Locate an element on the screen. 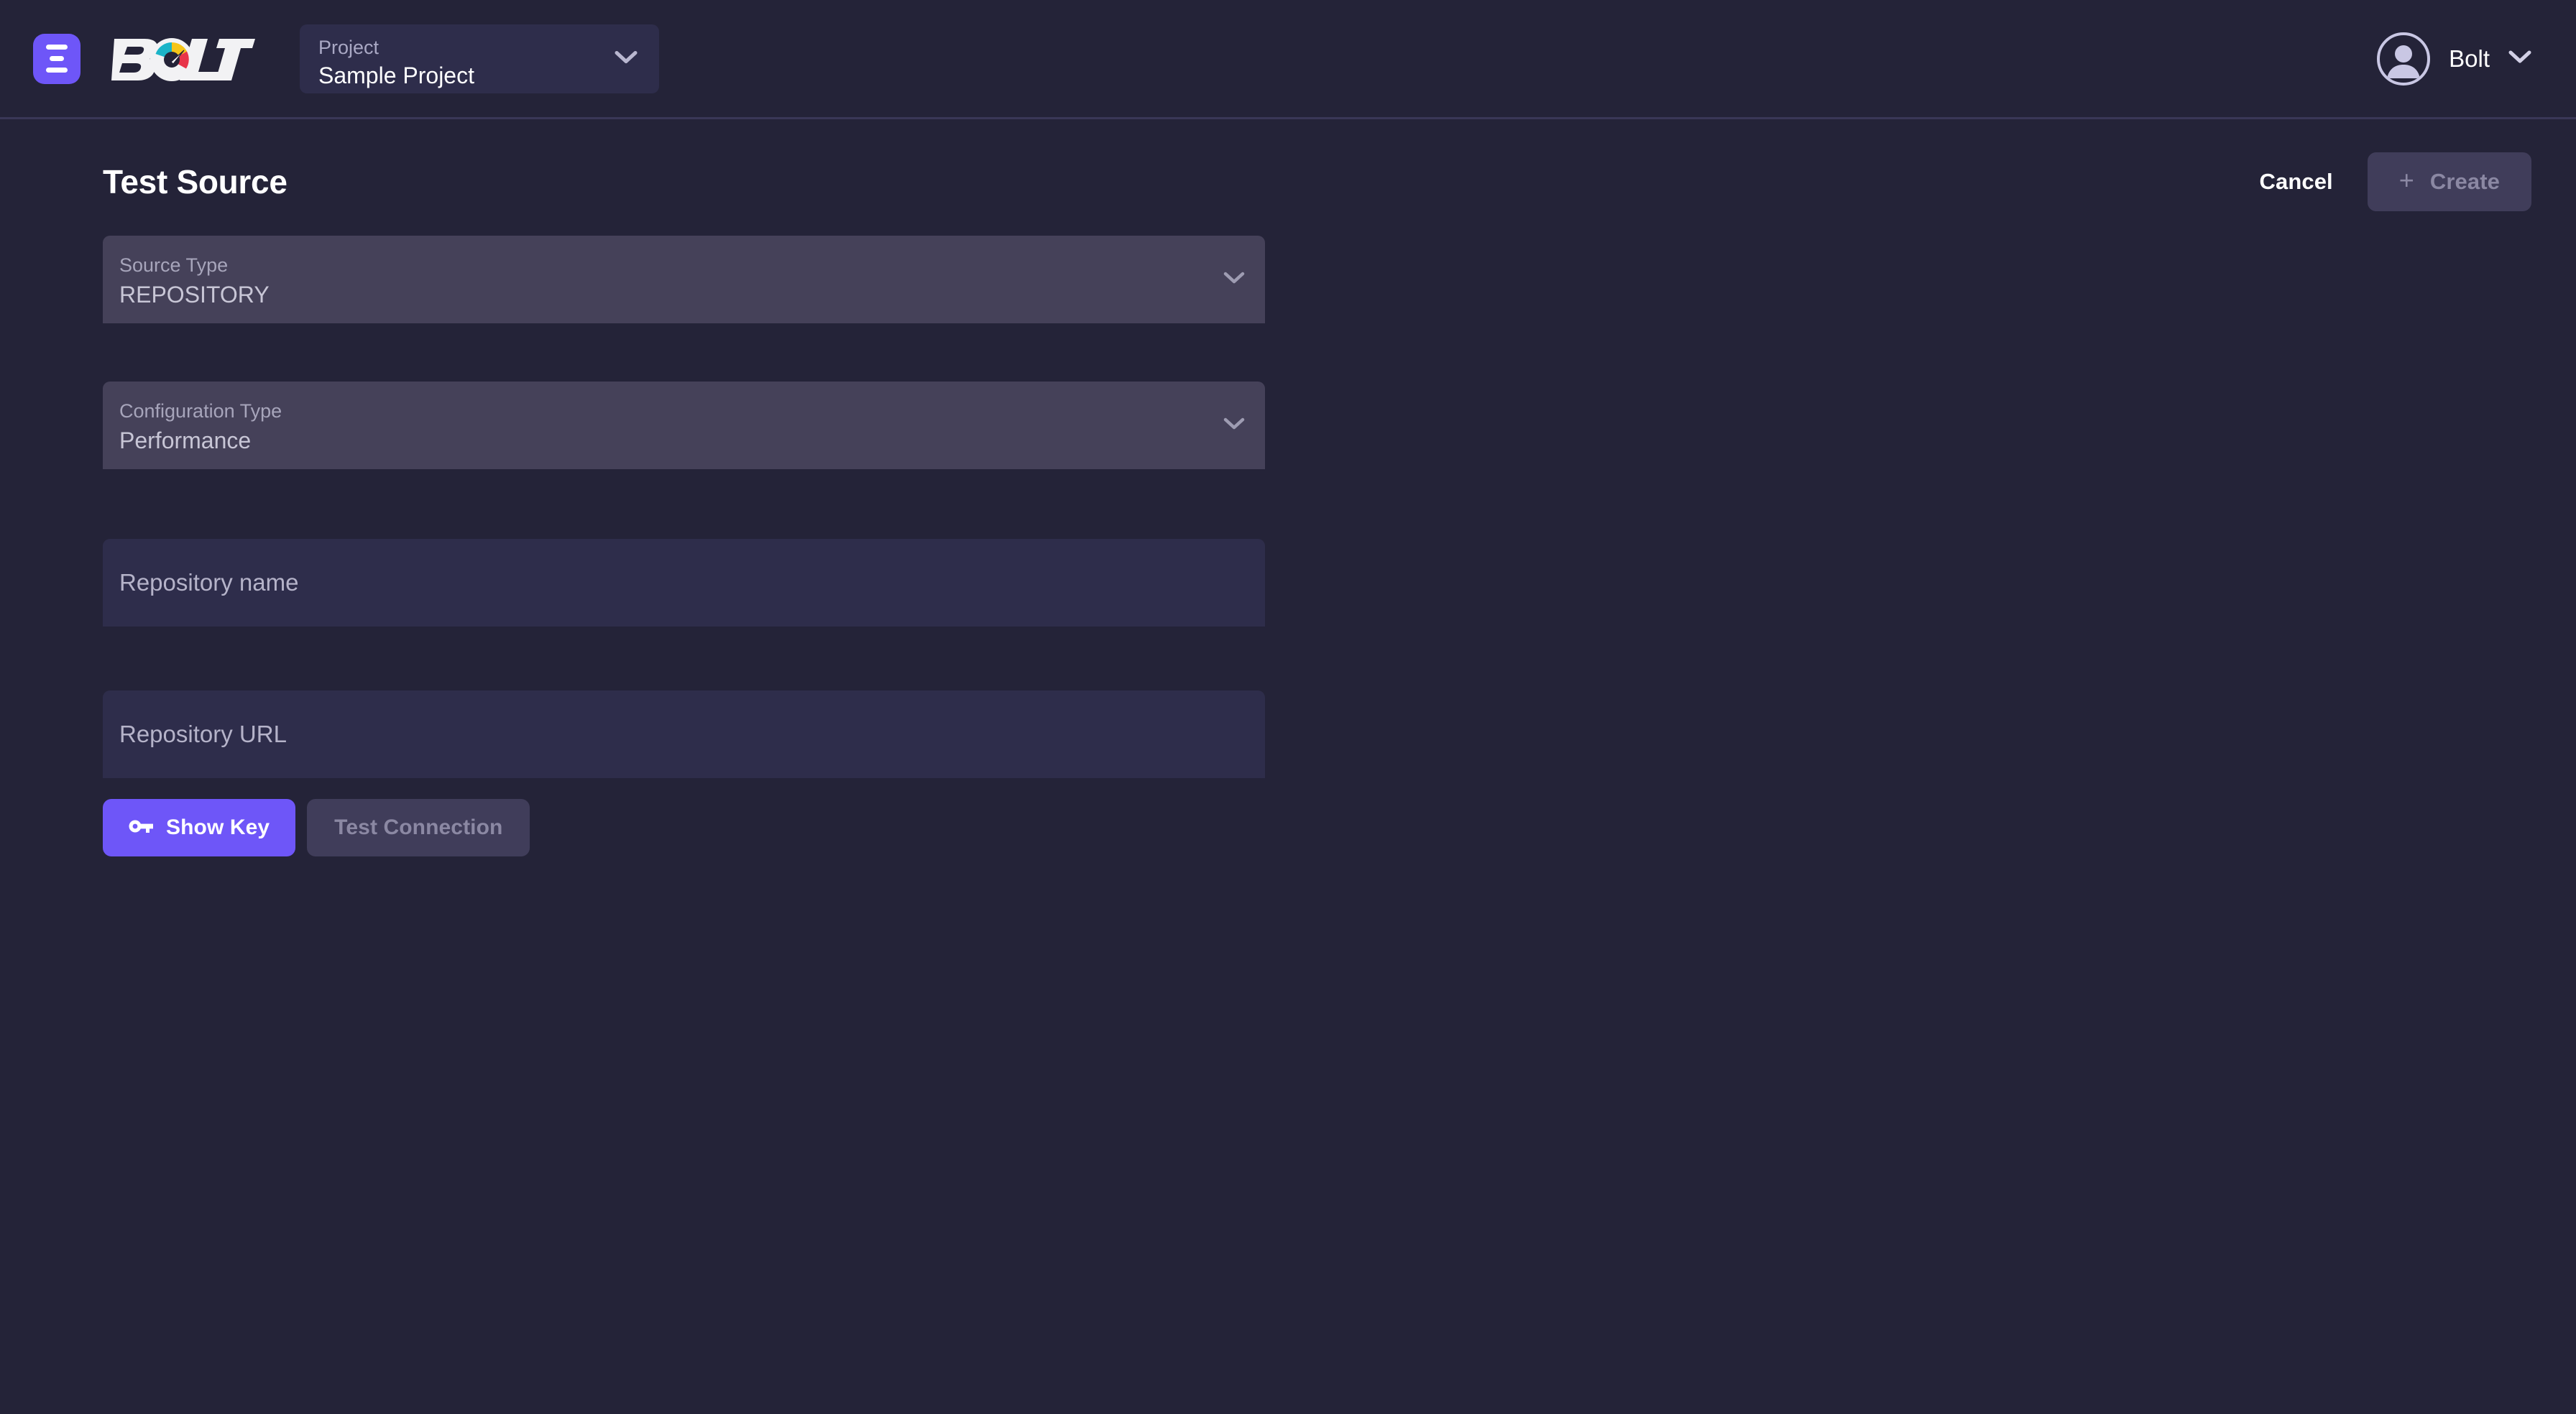 The width and height of the screenshot is (2576, 1414). create-button-label: Create is located at coordinates (2464, 182).